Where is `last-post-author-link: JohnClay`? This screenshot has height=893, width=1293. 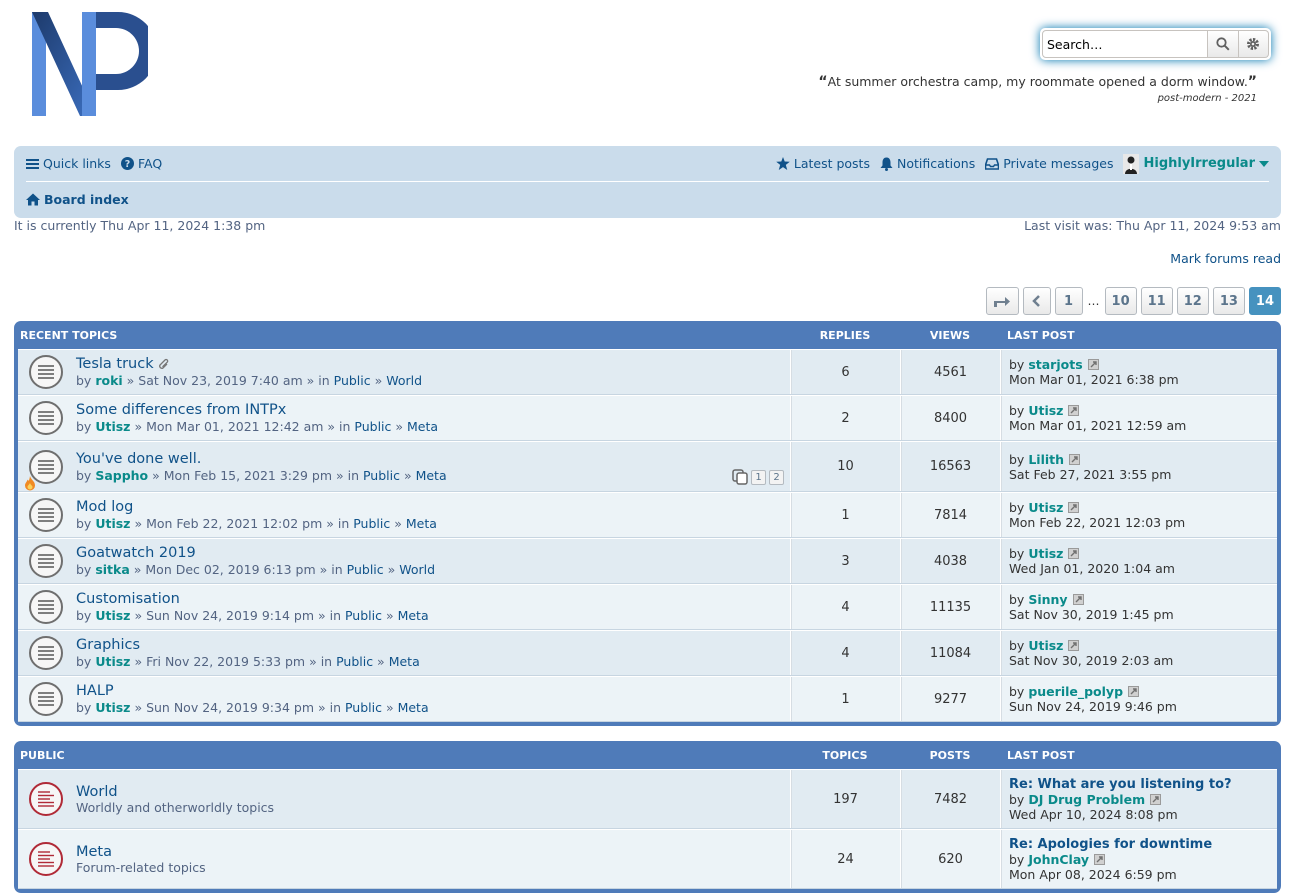 last-post-author-link: JohnClay is located at coordinates (1058, 859).